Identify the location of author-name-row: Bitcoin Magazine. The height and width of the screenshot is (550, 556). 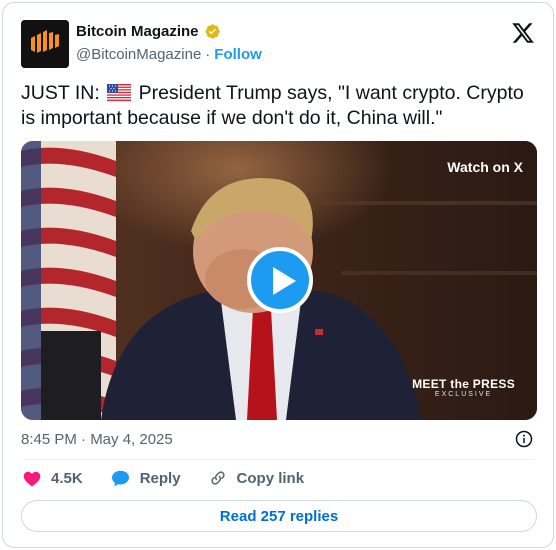
(148, 31).